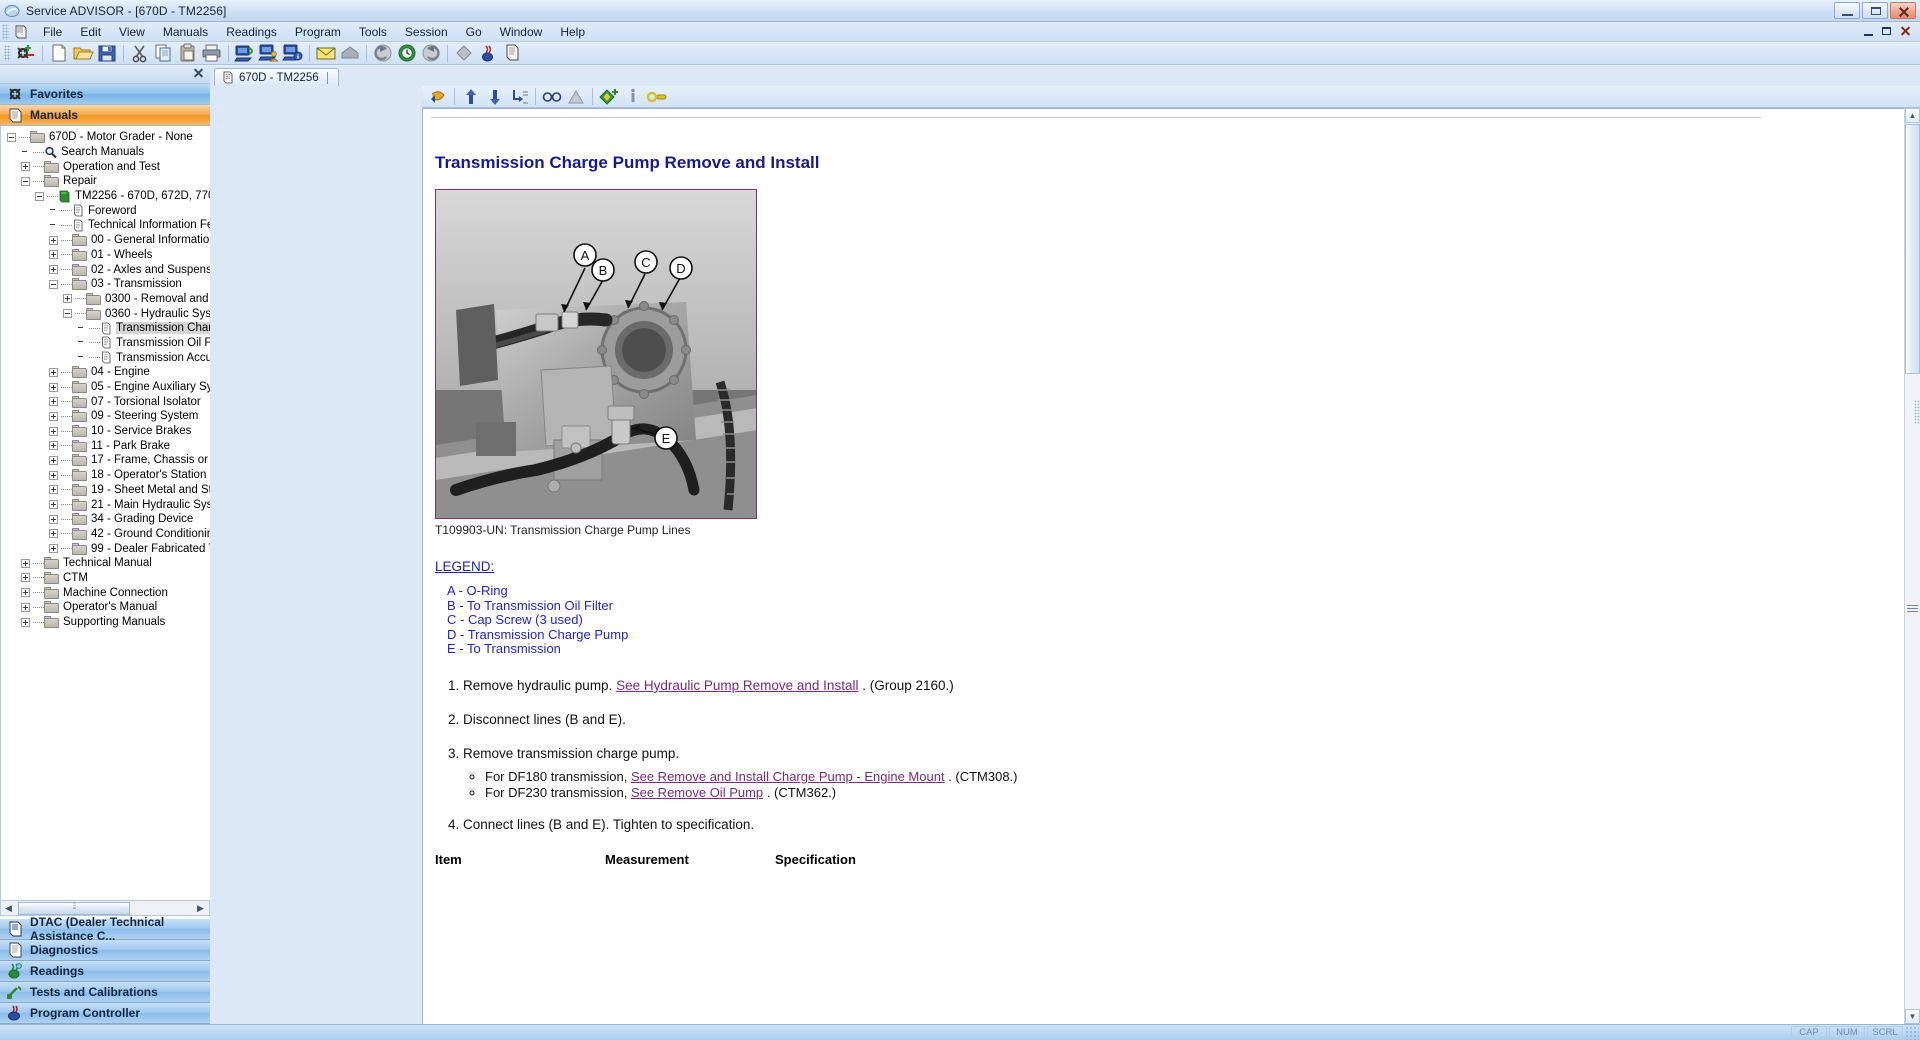 The height and width of the screenshot is (1040, 1920). Describe the element at coordinates (1912, 115) in the screenshot. I see `scroll-up-arrow: ▲` at that location.